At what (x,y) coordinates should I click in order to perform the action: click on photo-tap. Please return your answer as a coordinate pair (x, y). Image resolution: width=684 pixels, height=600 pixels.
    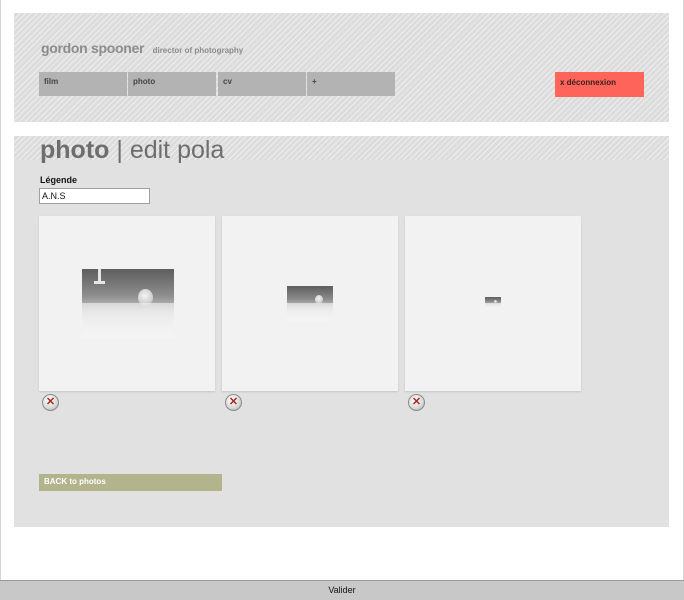
    Looking at the image, I should click on (99, 282).